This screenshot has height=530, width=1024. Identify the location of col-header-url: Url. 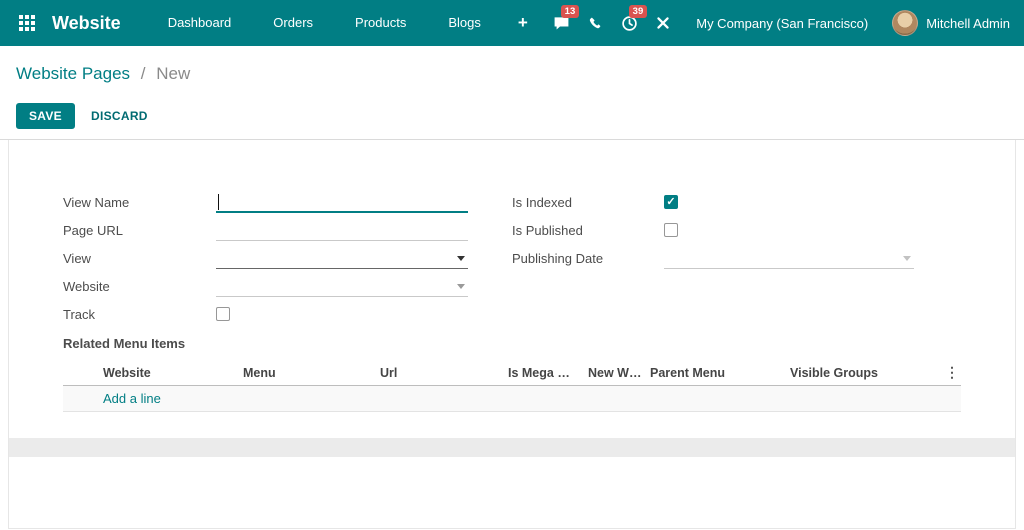
(444, 373).